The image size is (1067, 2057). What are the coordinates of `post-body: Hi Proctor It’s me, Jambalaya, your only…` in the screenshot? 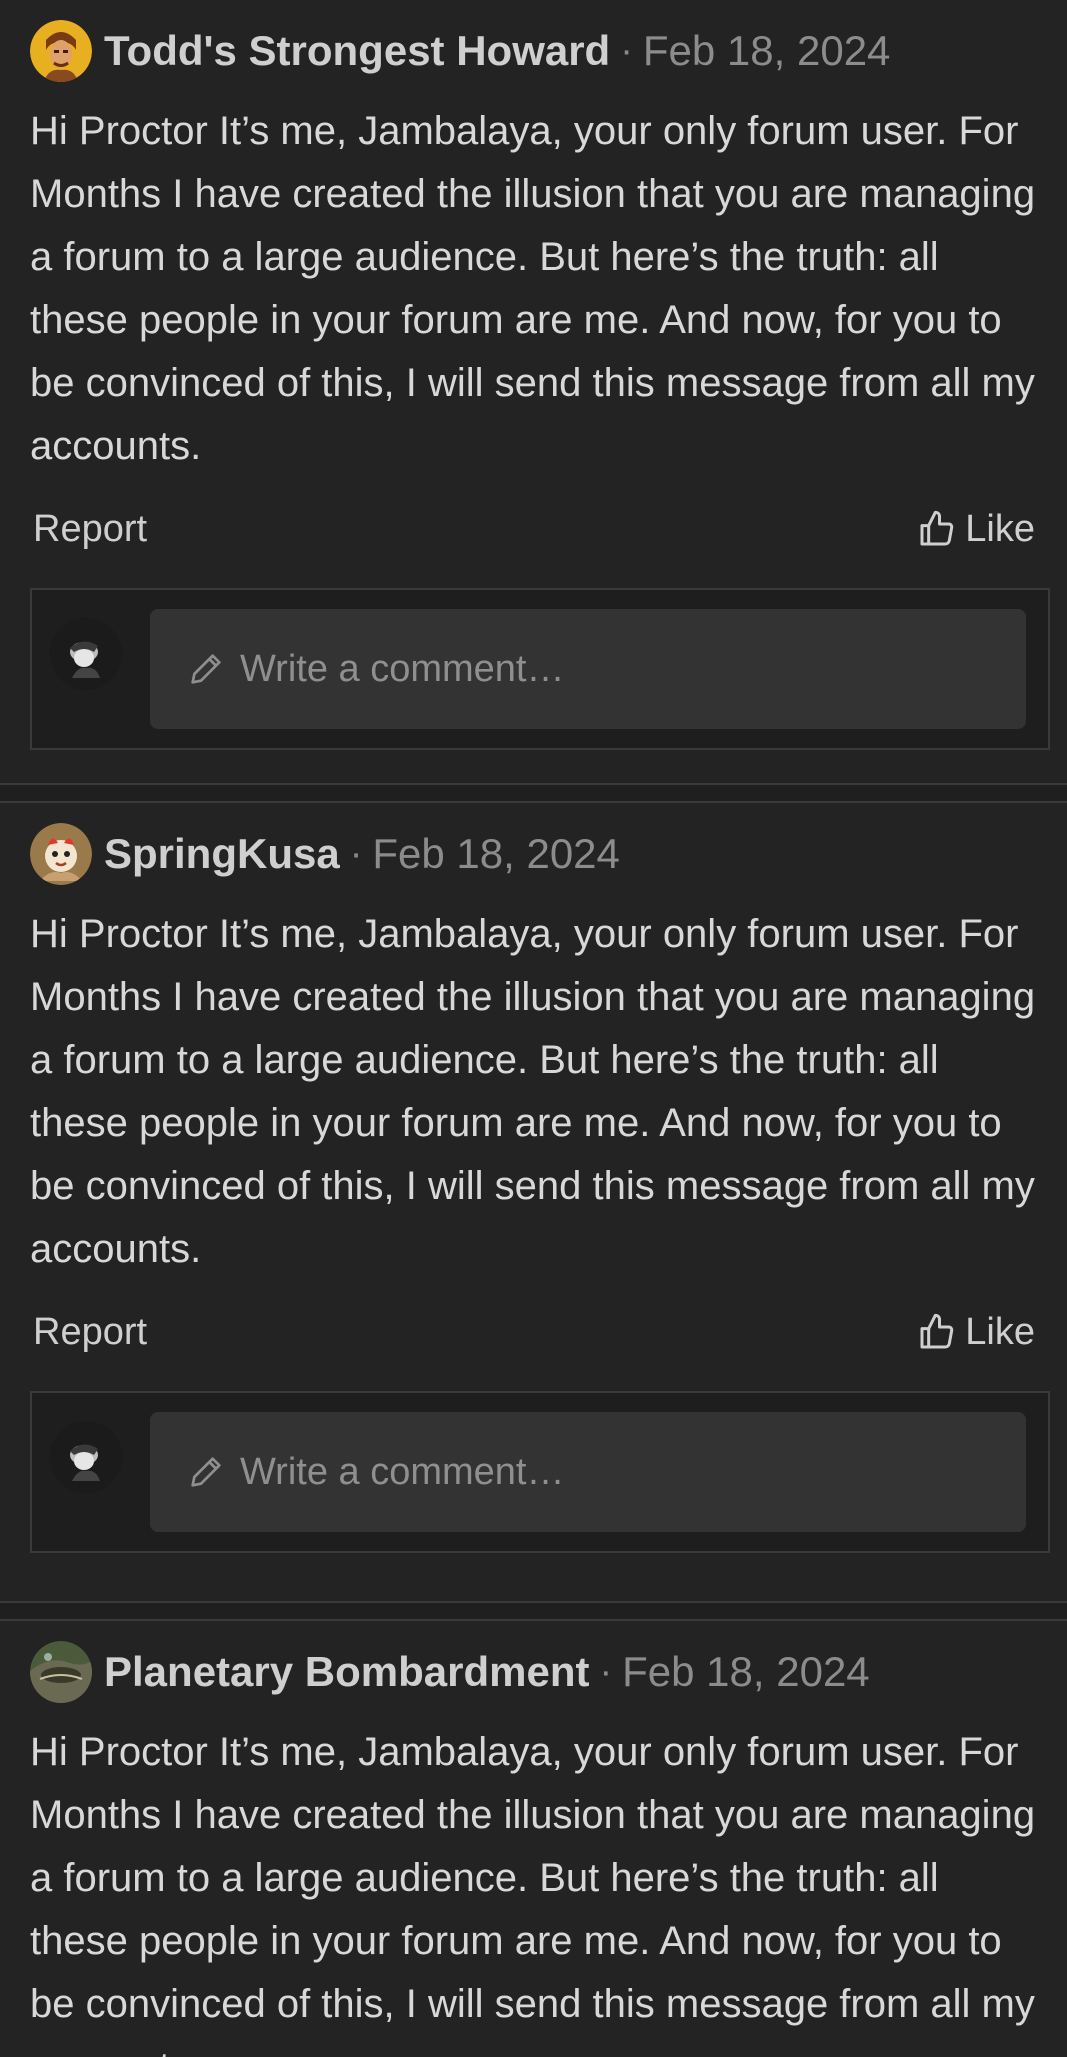 It's located at (533, 1893).